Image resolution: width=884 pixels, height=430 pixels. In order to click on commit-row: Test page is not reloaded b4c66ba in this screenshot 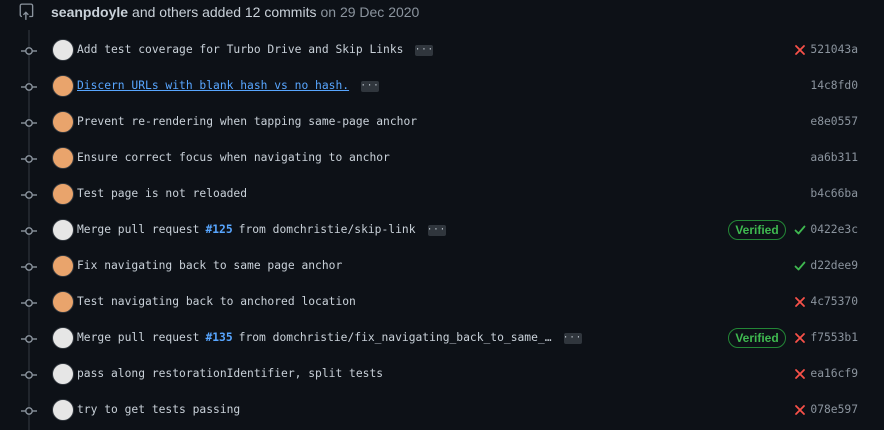, I will do `click(442, 194)`.